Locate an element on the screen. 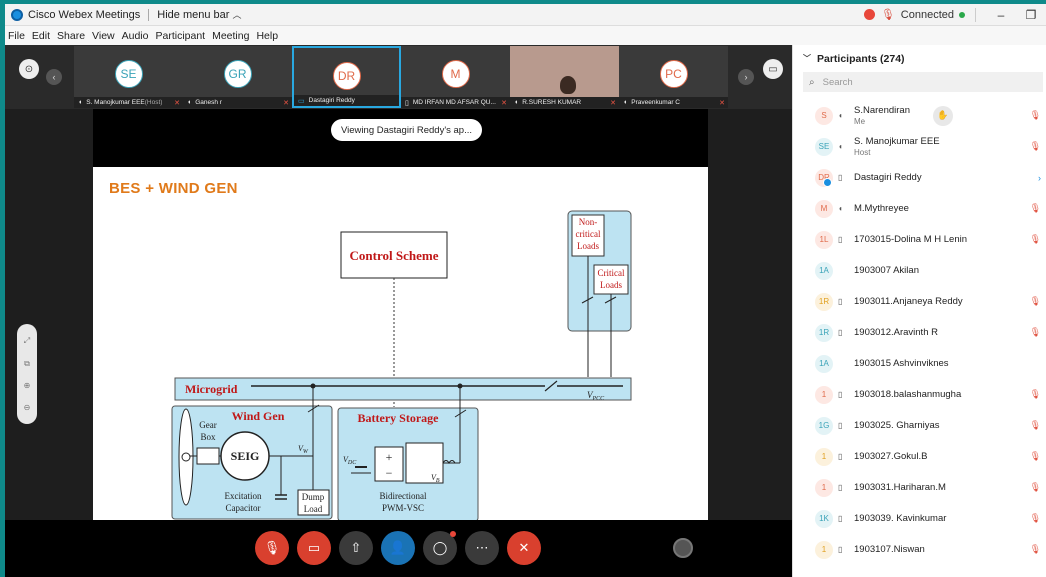 Image resolution: width=1046 pixels, height=577 pixels. participant-row: 1G ▯ 1903025. Gharniyas 🎙 is located at coordinates (919, 425).